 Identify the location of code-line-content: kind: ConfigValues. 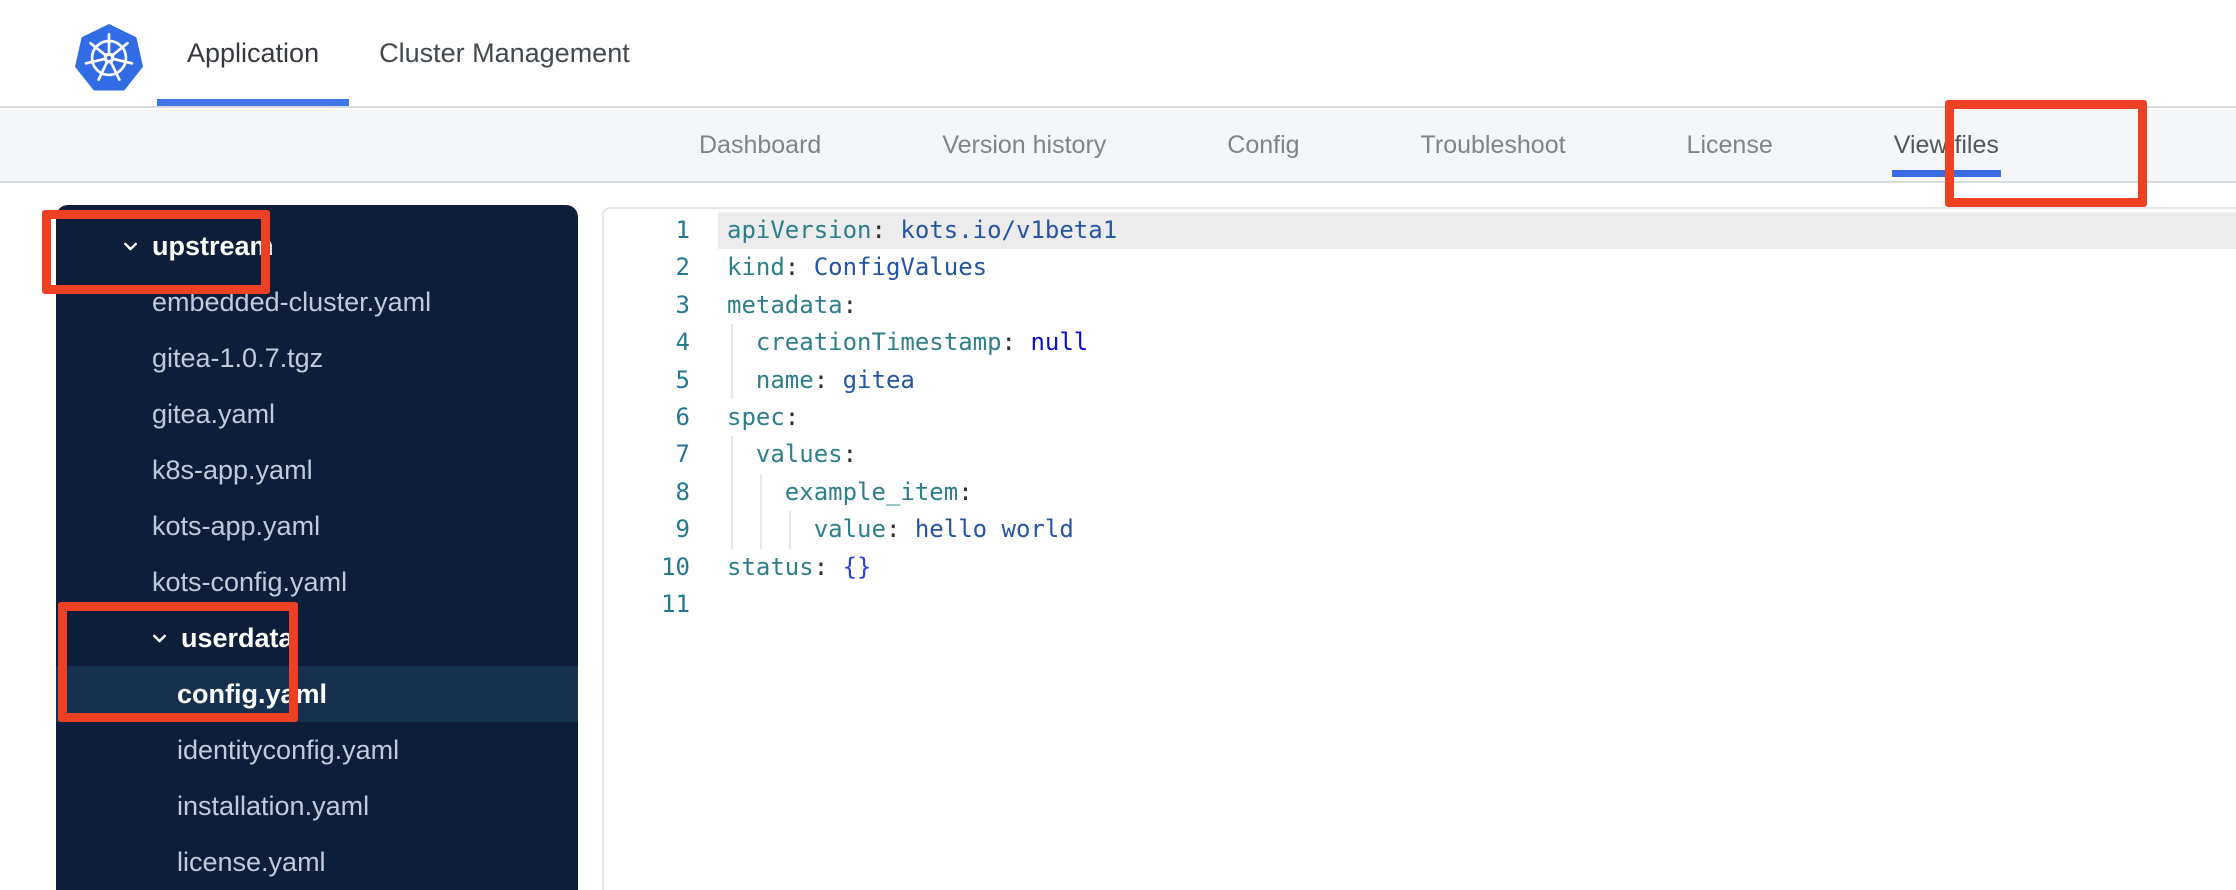
(857, 267).